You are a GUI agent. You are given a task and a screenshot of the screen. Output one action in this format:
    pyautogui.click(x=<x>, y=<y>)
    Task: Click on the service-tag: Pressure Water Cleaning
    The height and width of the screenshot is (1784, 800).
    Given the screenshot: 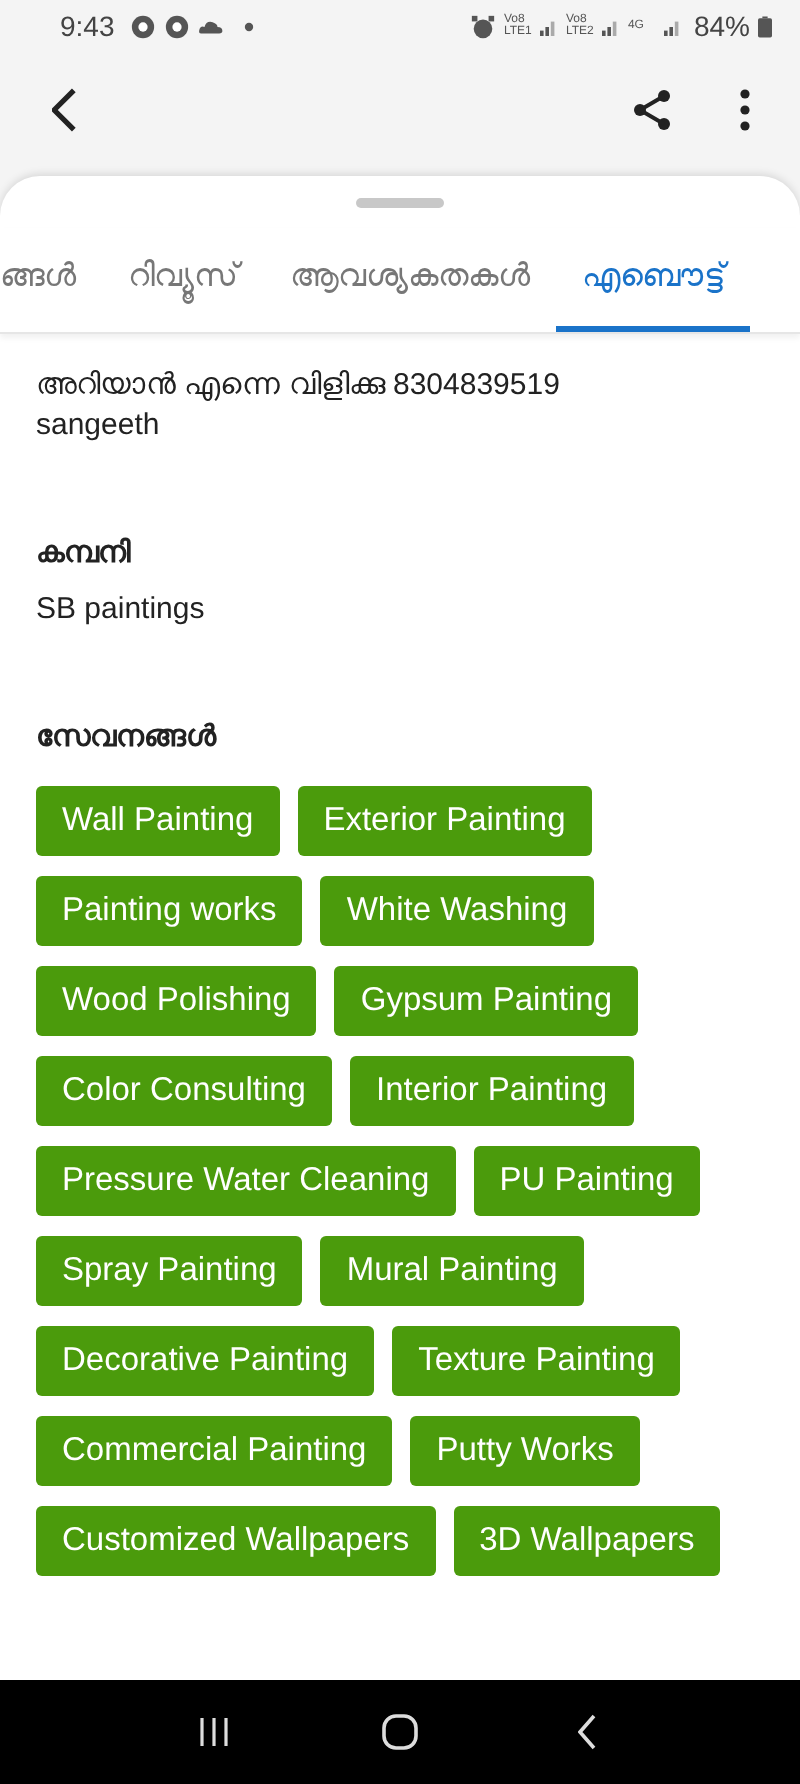 What is the action you would take?
    pyautogui.click(x=246, y=1181)
    